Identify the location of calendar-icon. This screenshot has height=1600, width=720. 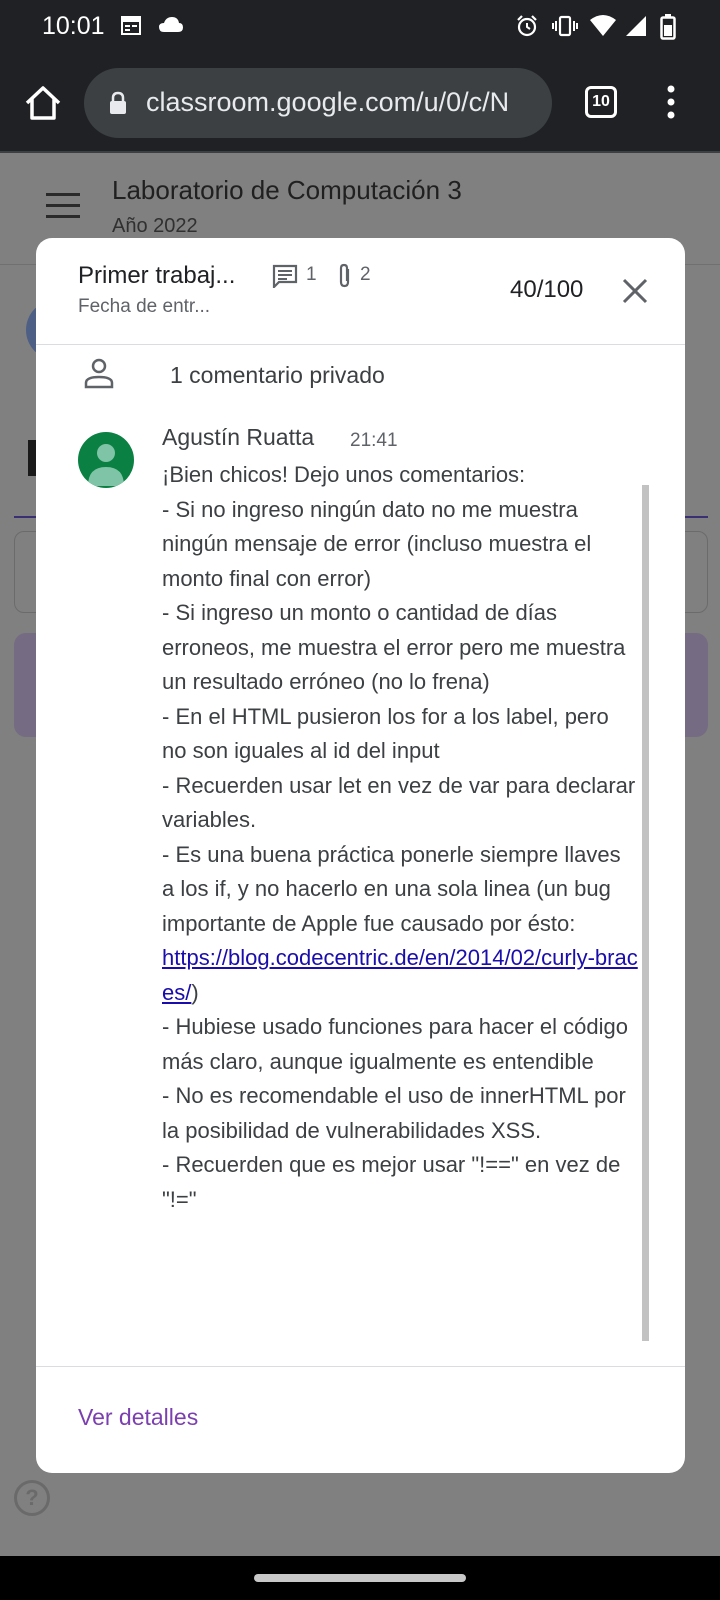
(131, 25).